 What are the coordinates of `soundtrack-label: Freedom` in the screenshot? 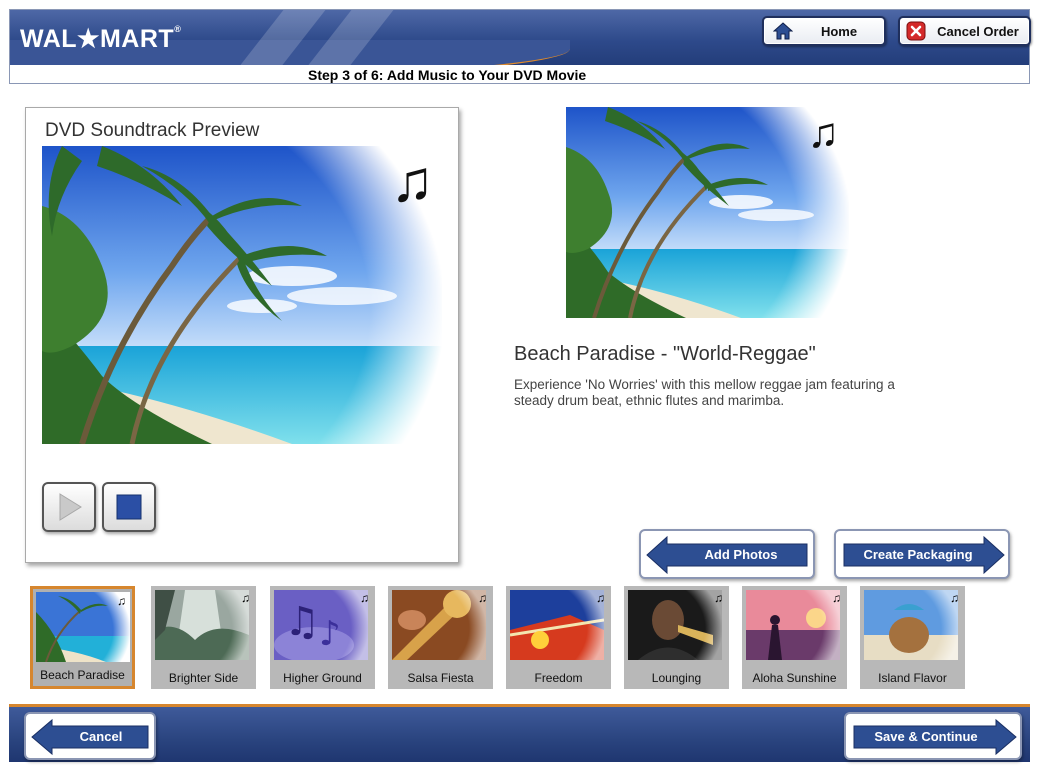 It's located at (558, 678).